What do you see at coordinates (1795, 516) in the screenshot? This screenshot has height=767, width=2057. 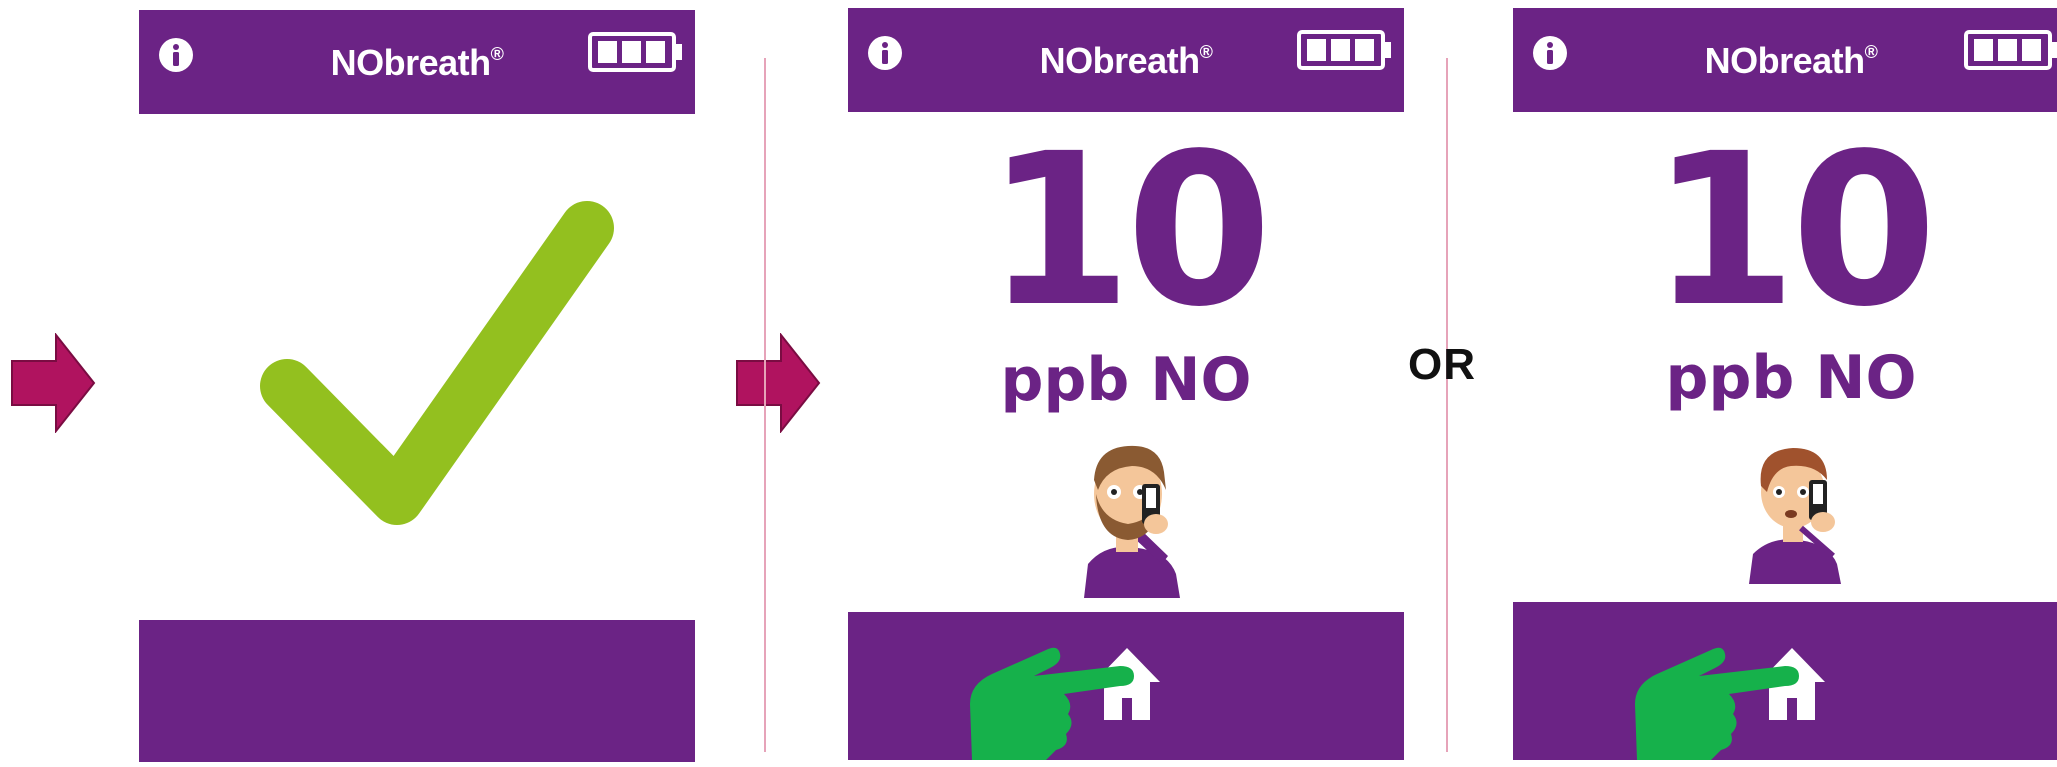 I see `child-patient-icon` at bounding box center [1795, 516].